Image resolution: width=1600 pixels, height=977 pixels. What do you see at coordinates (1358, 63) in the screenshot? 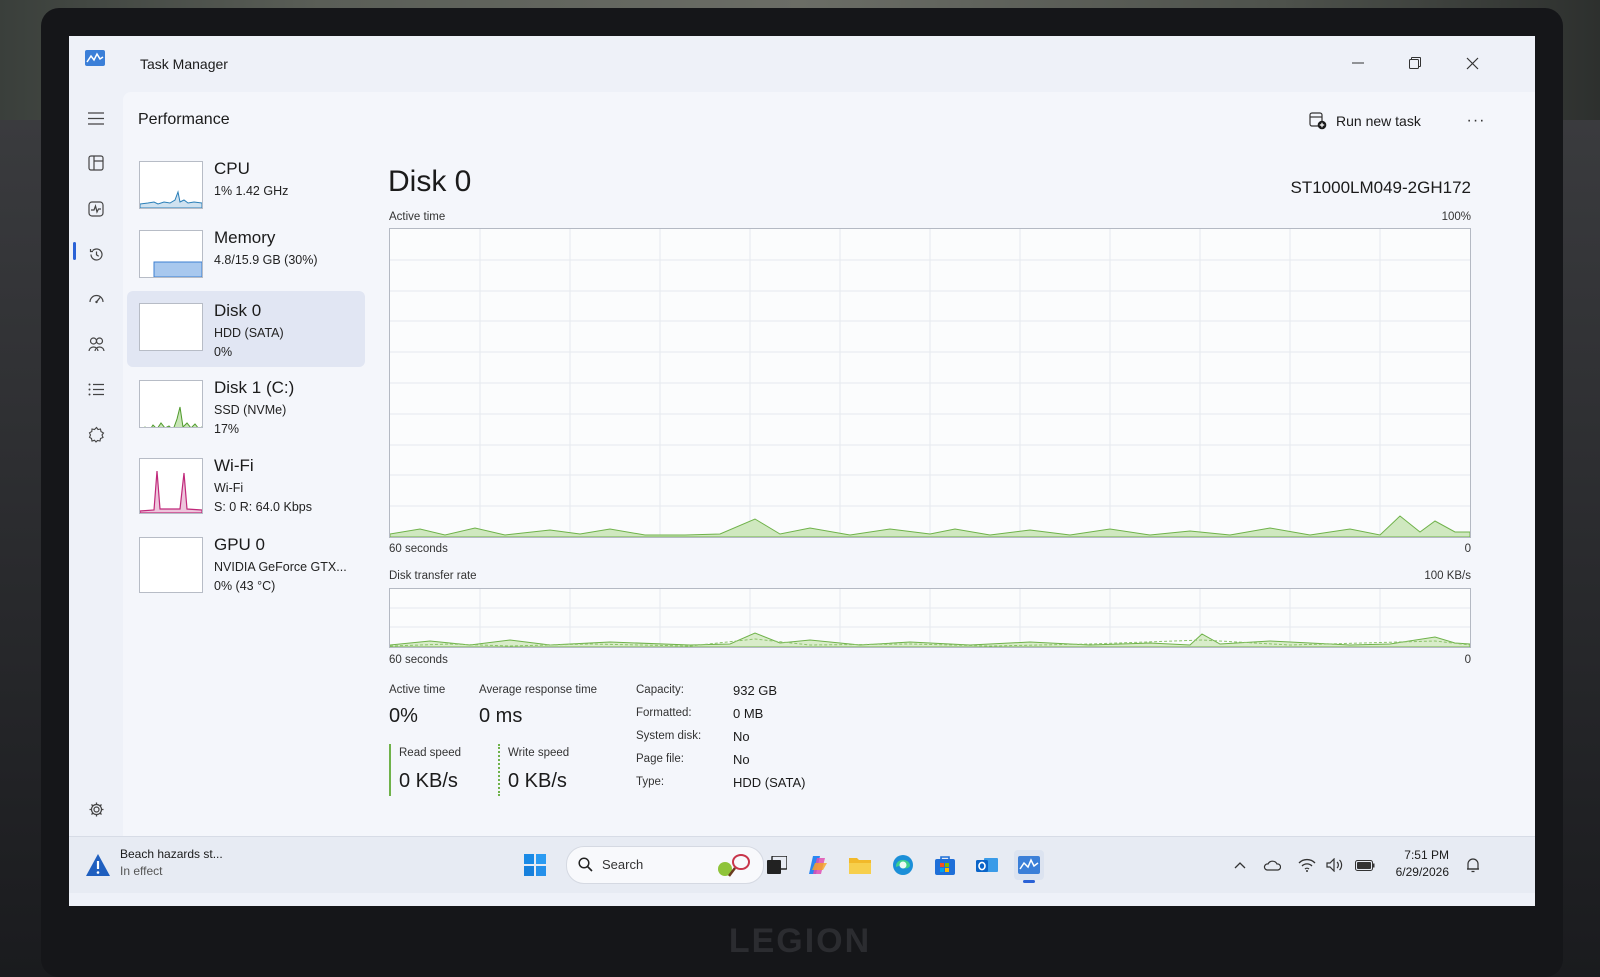
I see `minimize-button` at bounding box center [1358, 63].